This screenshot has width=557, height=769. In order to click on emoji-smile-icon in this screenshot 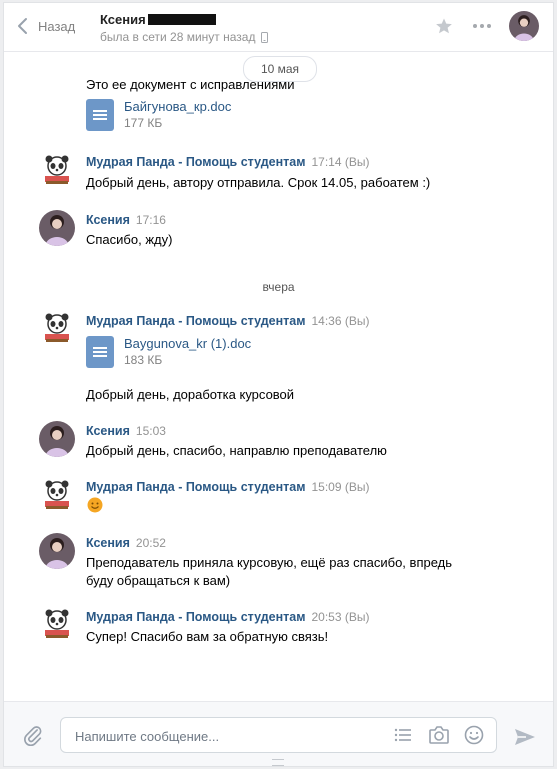, I will do `click(474, 736)`.